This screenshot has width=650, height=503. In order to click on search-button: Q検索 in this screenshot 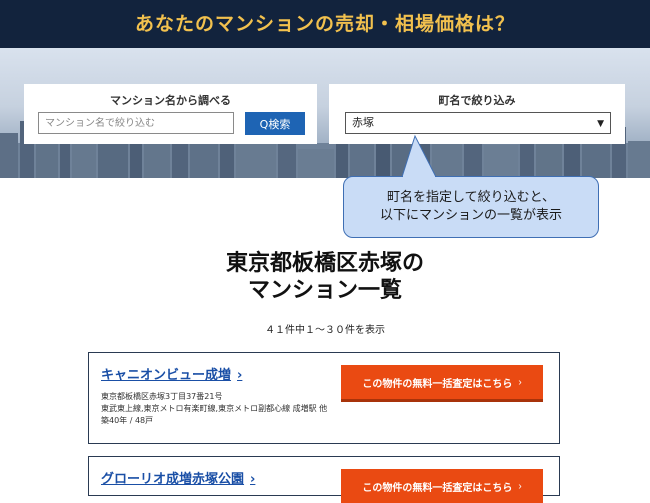, I will do `click(275, 123)`.